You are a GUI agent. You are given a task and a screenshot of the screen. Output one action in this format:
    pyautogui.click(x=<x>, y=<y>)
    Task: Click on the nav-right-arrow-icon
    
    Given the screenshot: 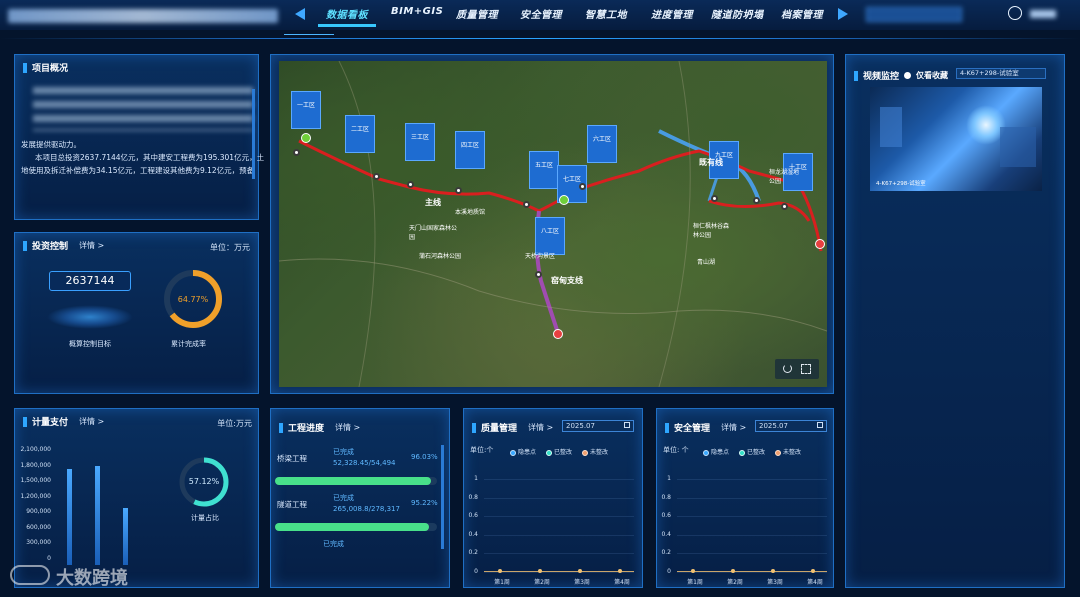 What is the action you would take?
    pyautogui.click(x=843, y=14)
    